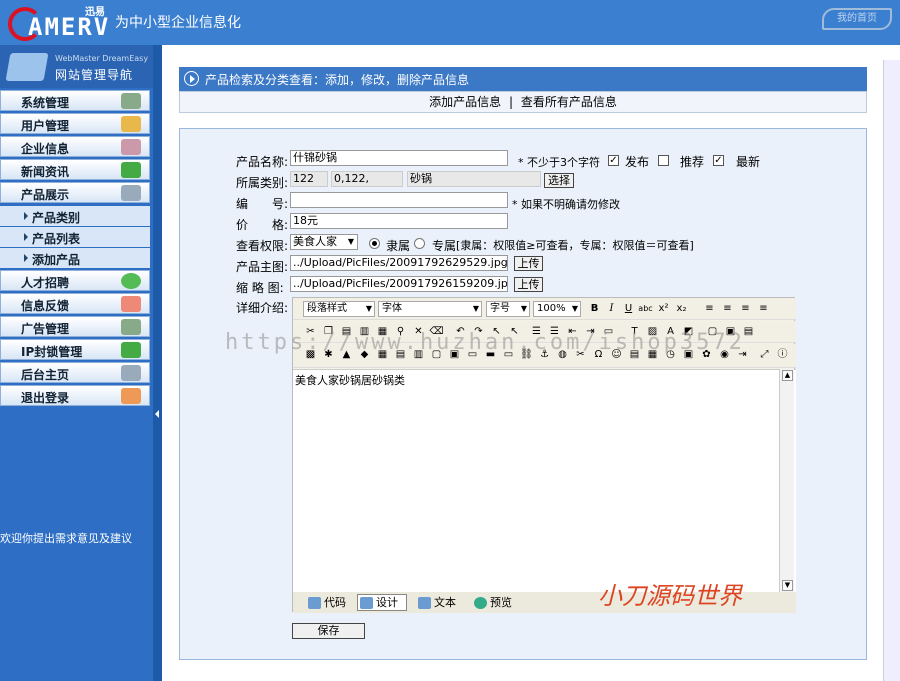  I want to click on font-size-select: 字号, so click(508, 309).